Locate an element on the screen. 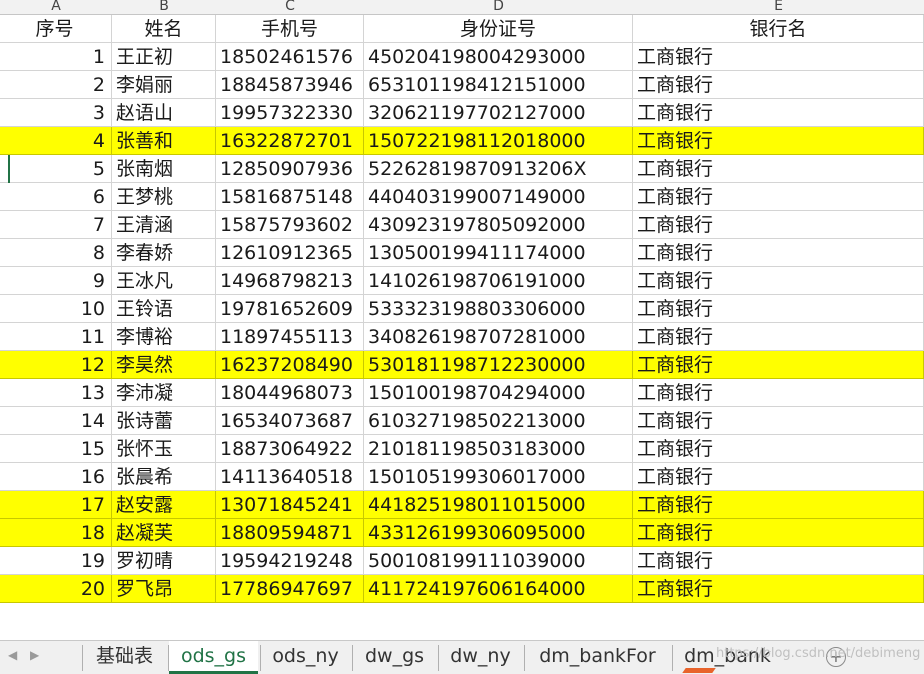 Image resolution: width=924 pixels, height=674 pixels. table-cell: 130500199411174000 is located at coordinates (498, 253).